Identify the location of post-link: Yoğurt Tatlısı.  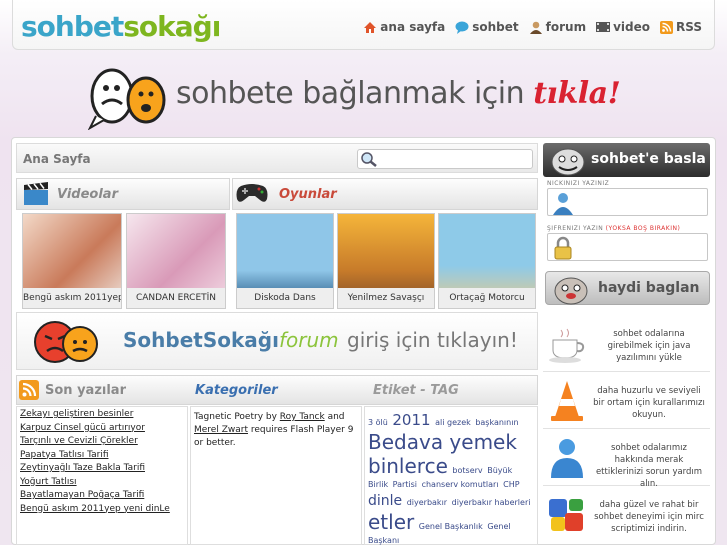
(103, 483).